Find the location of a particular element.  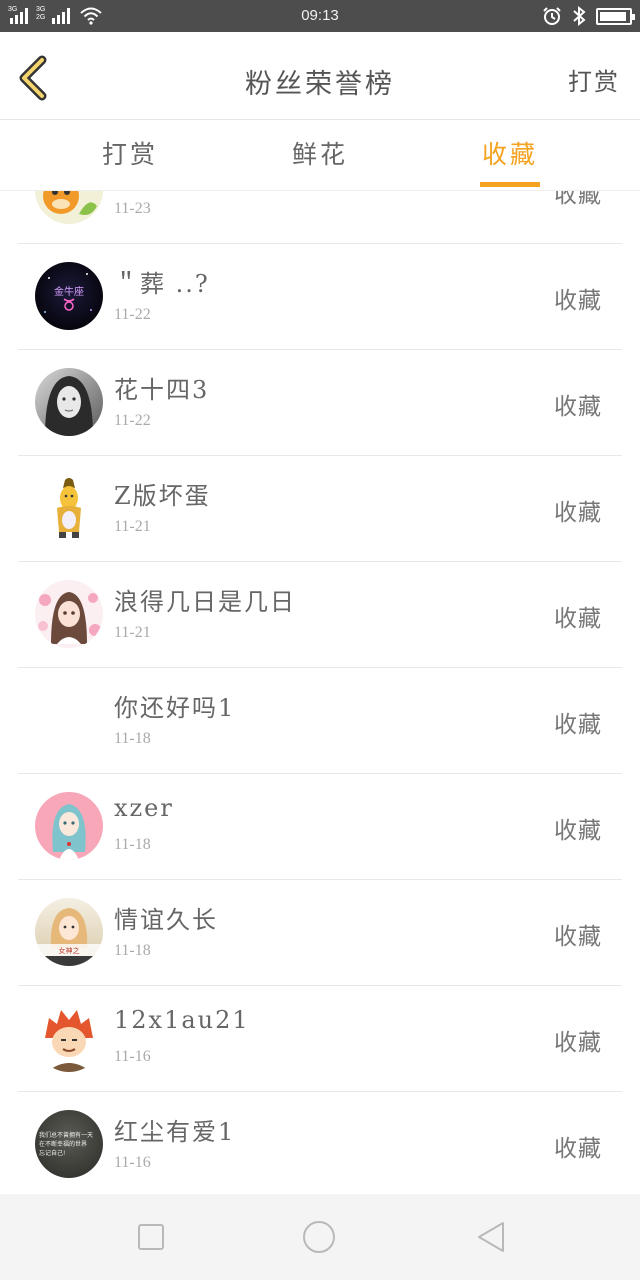

anime-girl-flowers-avatar-icon is located at coordinates (69, 618).